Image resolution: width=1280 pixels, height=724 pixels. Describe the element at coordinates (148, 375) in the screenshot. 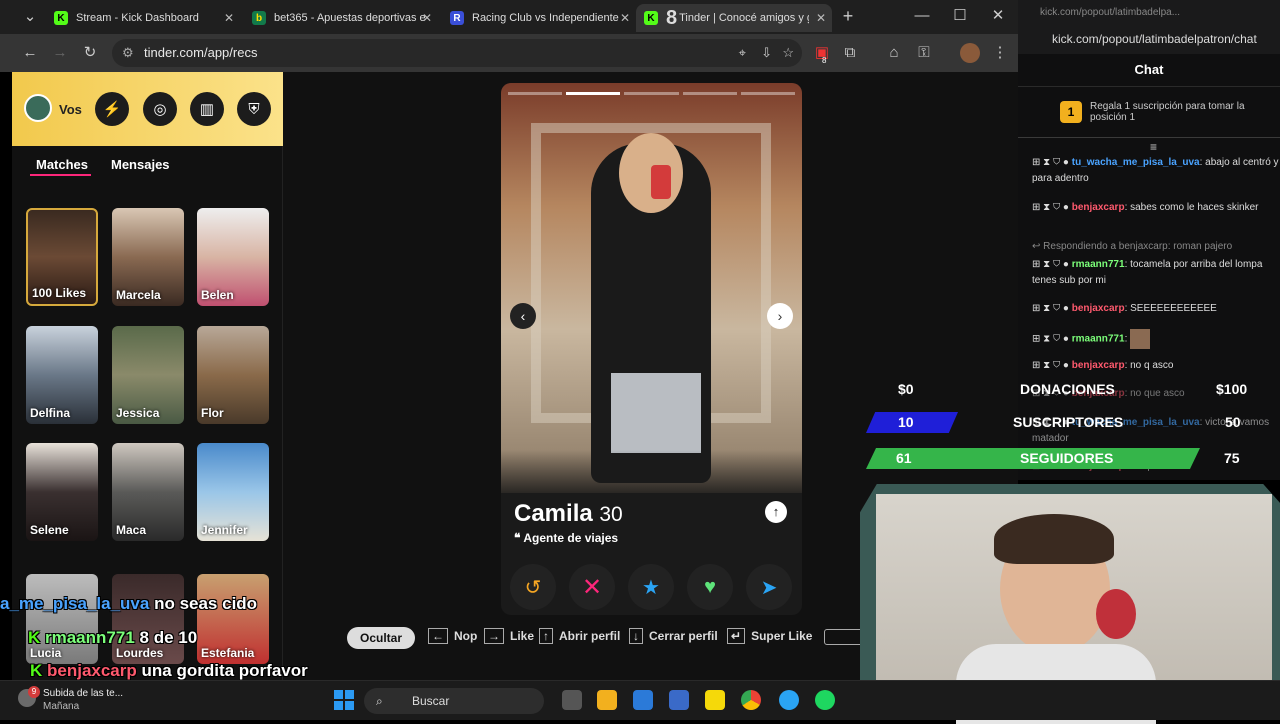

I see `match-card: Jessica` at that location.